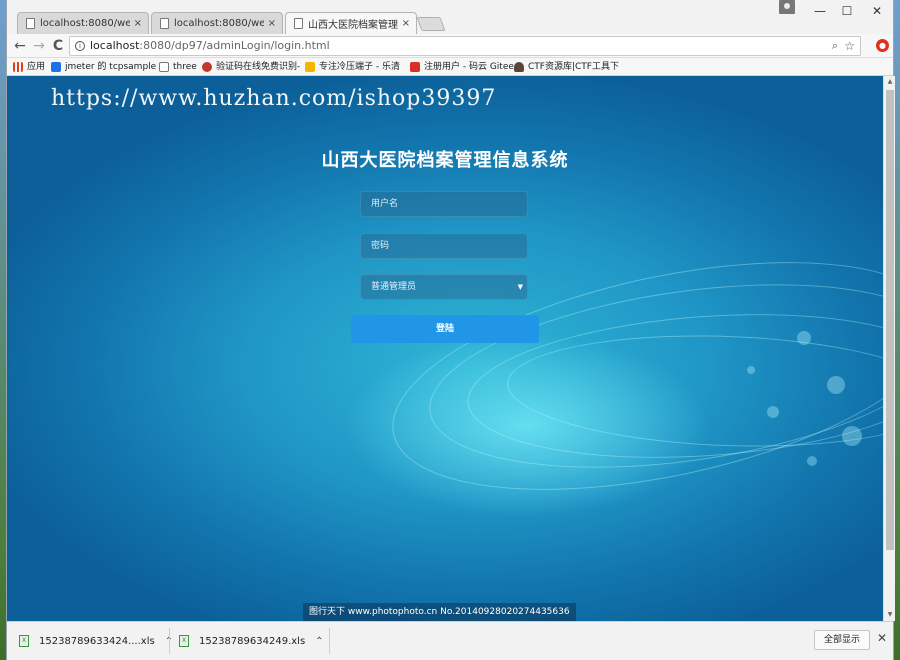 The image size is (900, 660). I want to click on folder-icon, so click(310, 67).